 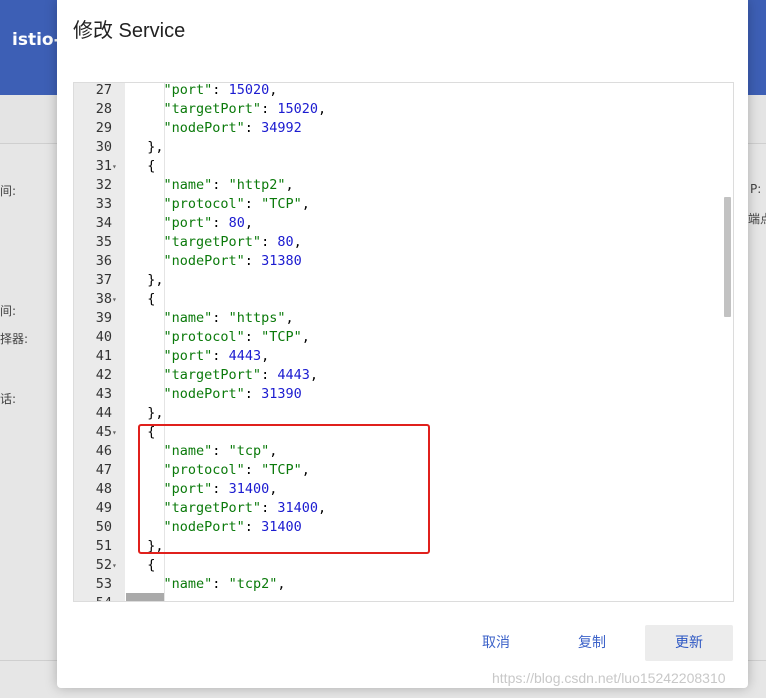 I want to click on code-token: "targetPort", so click(x=212, y=375).